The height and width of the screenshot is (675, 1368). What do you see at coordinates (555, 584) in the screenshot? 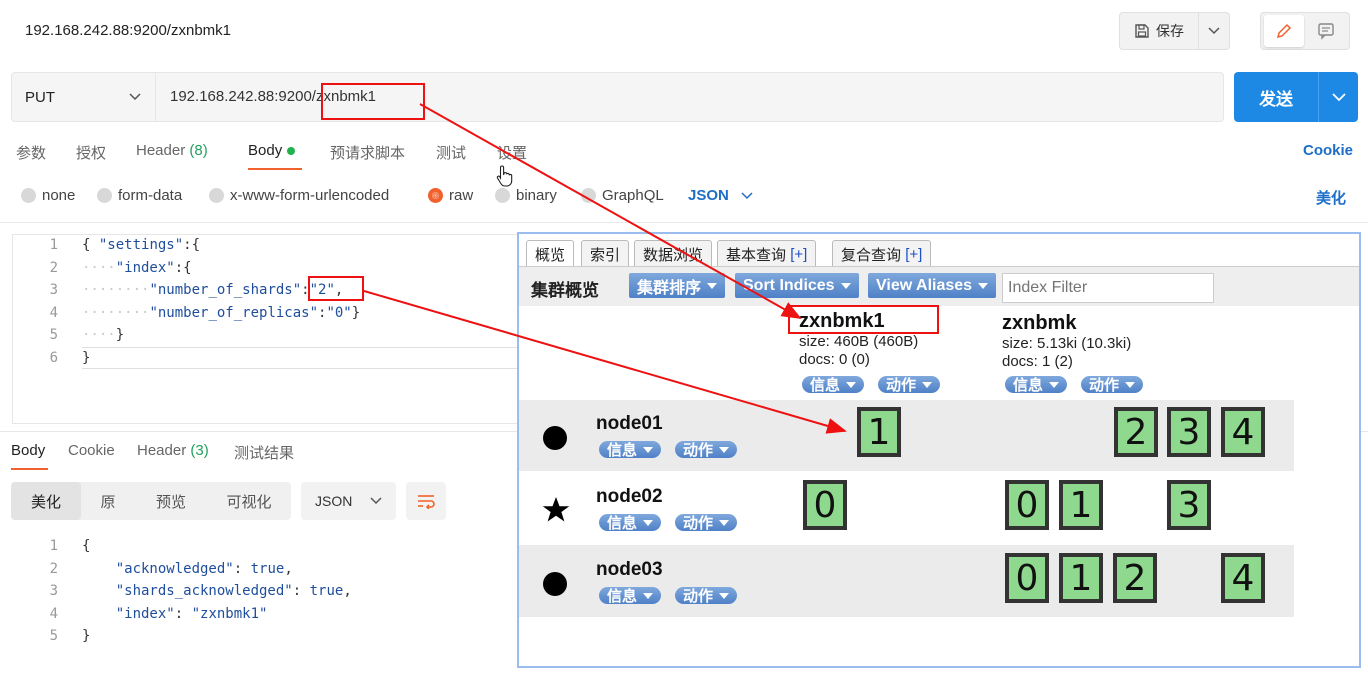
I see `node-dot-icon` at bounding box center [555, 584].